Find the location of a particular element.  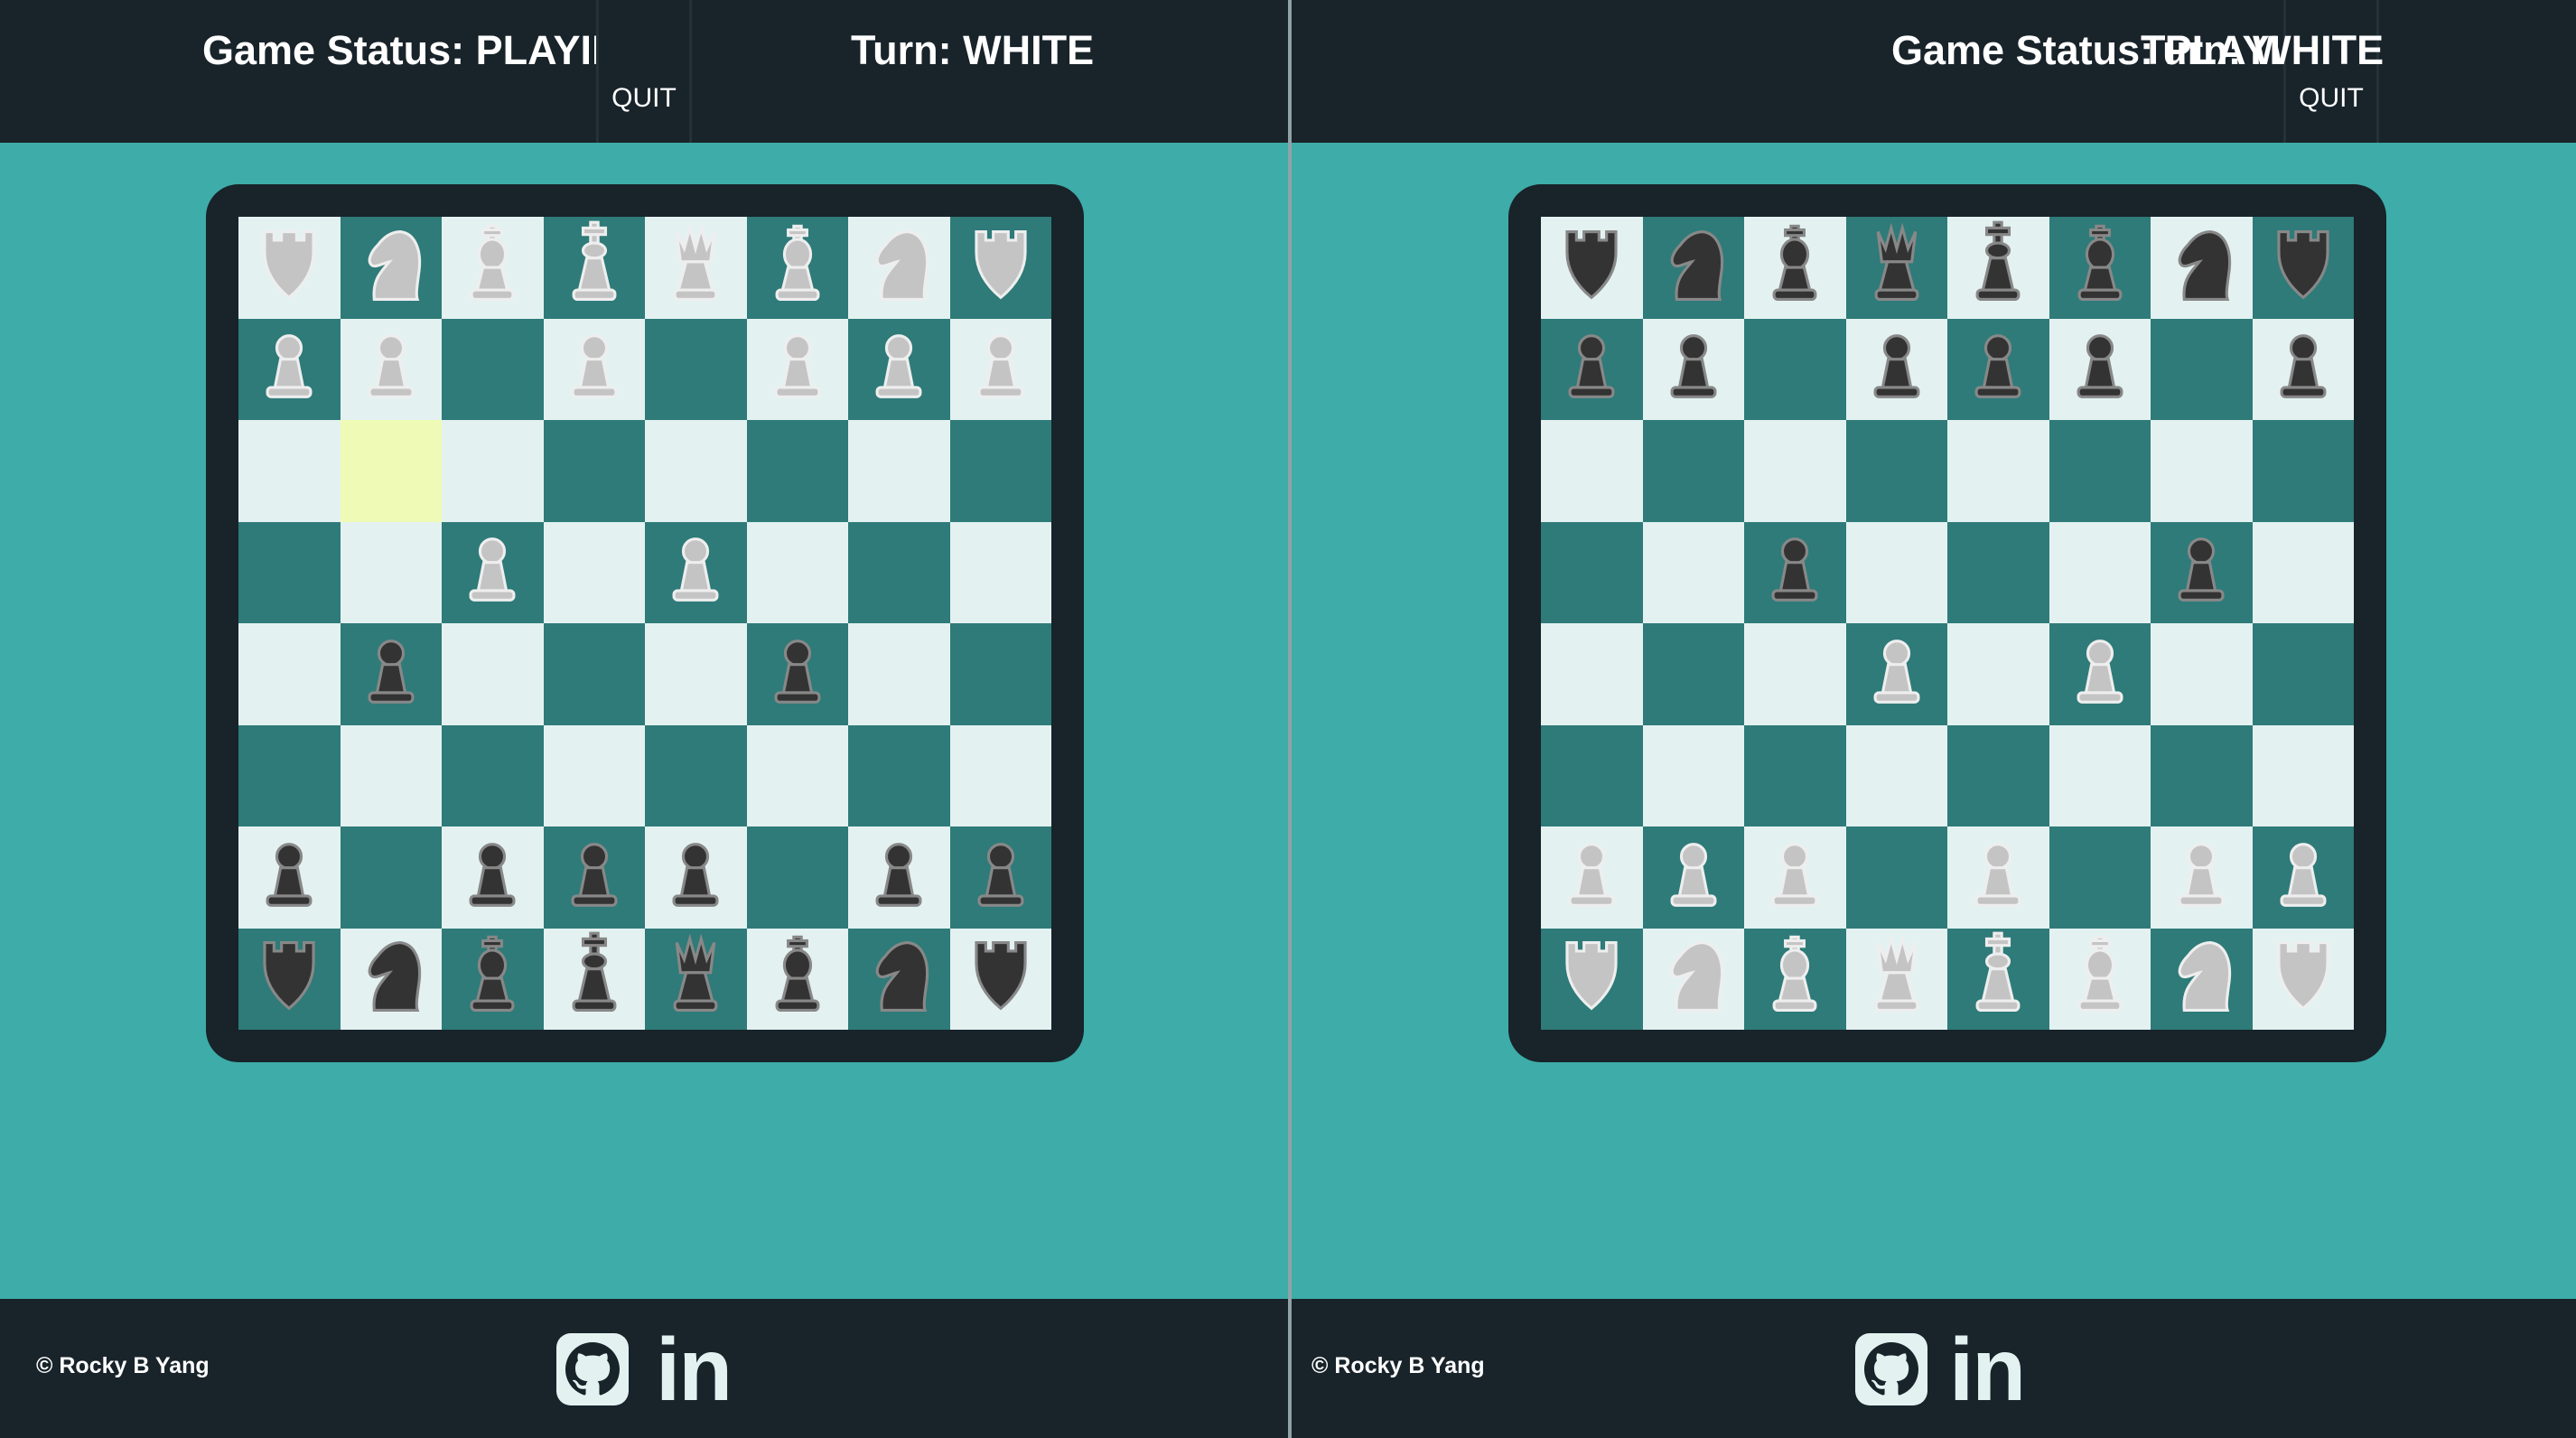

github-icon is located at coordinates (592, 1369).